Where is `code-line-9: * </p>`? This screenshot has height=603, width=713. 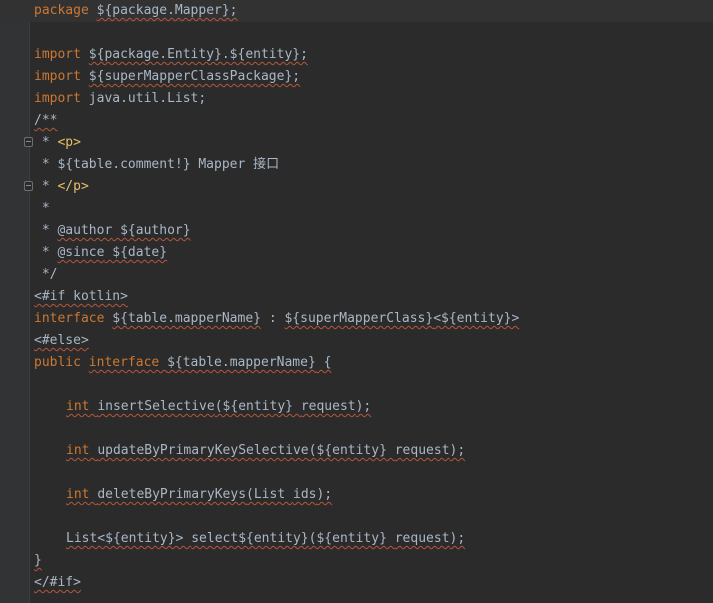
code-line-9: * </p> is located at coordinates (373, 187).